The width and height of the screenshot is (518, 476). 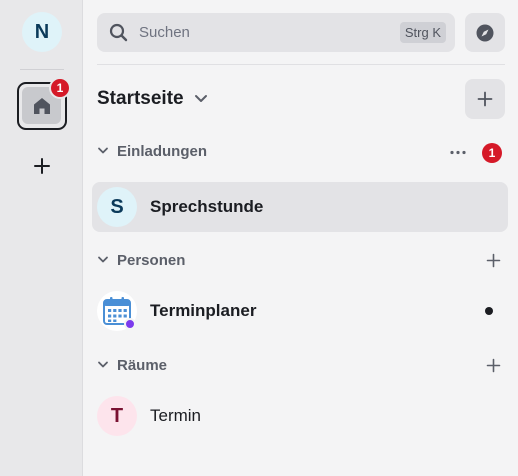 I want to click on add-room-button, so click(x=485, y=99).